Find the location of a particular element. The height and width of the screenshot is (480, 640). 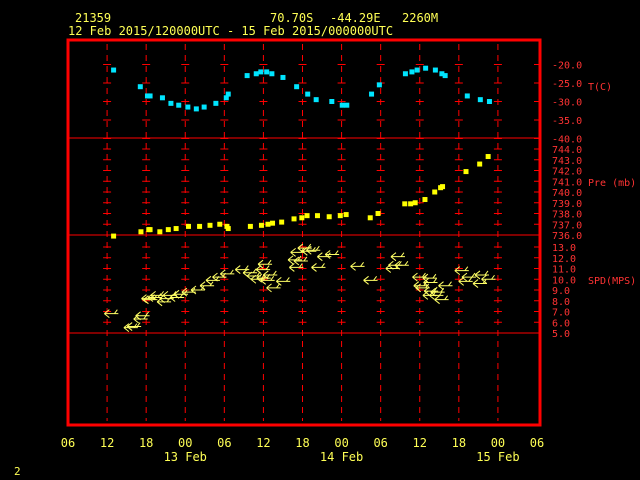

panel-label: SPD(MPS) is located at coordinates (612, 281).